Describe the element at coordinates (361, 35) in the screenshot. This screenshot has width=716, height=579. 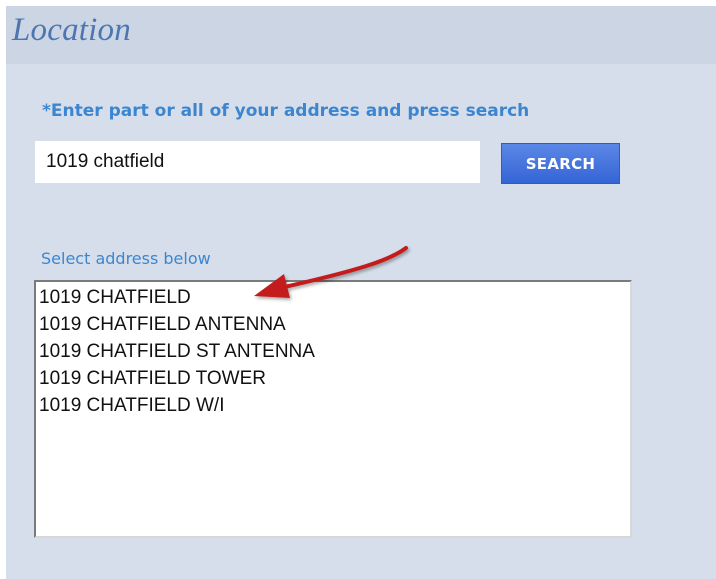
I see `panel-header: Location` at that location.